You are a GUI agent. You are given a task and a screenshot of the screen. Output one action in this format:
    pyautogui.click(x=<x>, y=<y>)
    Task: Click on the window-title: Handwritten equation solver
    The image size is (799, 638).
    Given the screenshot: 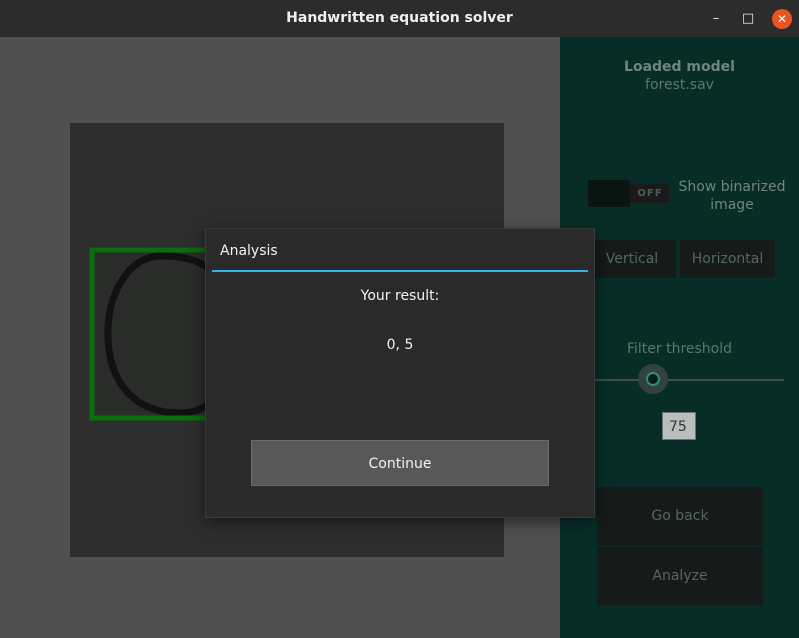 What is the action you would take?
    pyautogui.click(x=399, y=18)
    